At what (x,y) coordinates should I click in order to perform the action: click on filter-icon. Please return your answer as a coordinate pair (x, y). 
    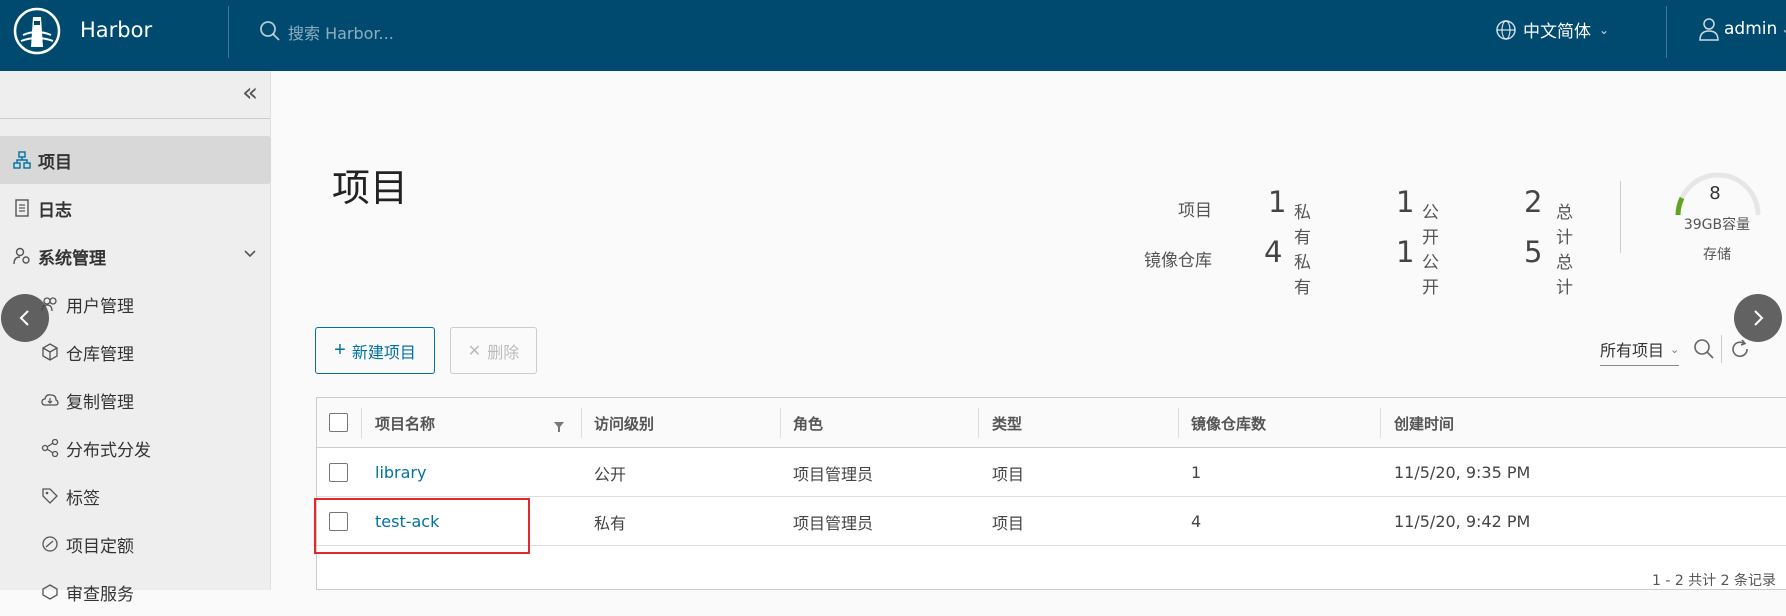
    Looking at the image, I should click on (559, 427).